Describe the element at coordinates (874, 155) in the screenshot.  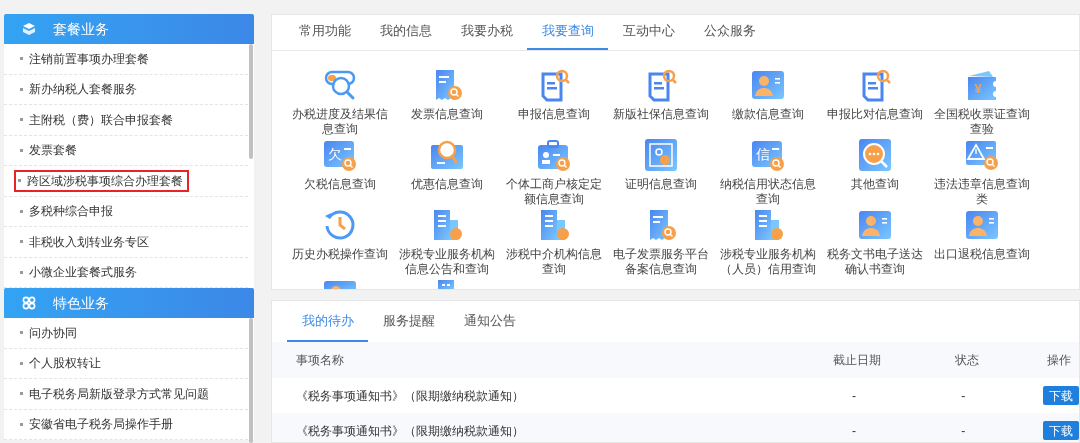
I see `search-icon` at that location.